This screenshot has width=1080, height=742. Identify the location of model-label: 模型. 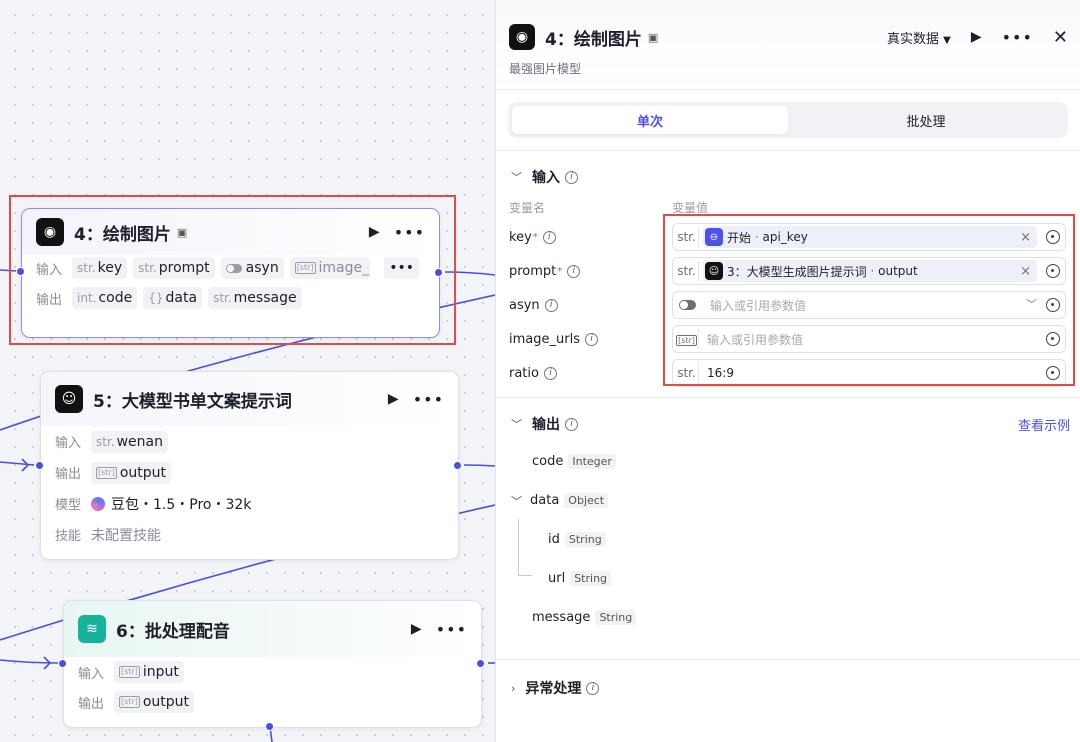
(68, 505).